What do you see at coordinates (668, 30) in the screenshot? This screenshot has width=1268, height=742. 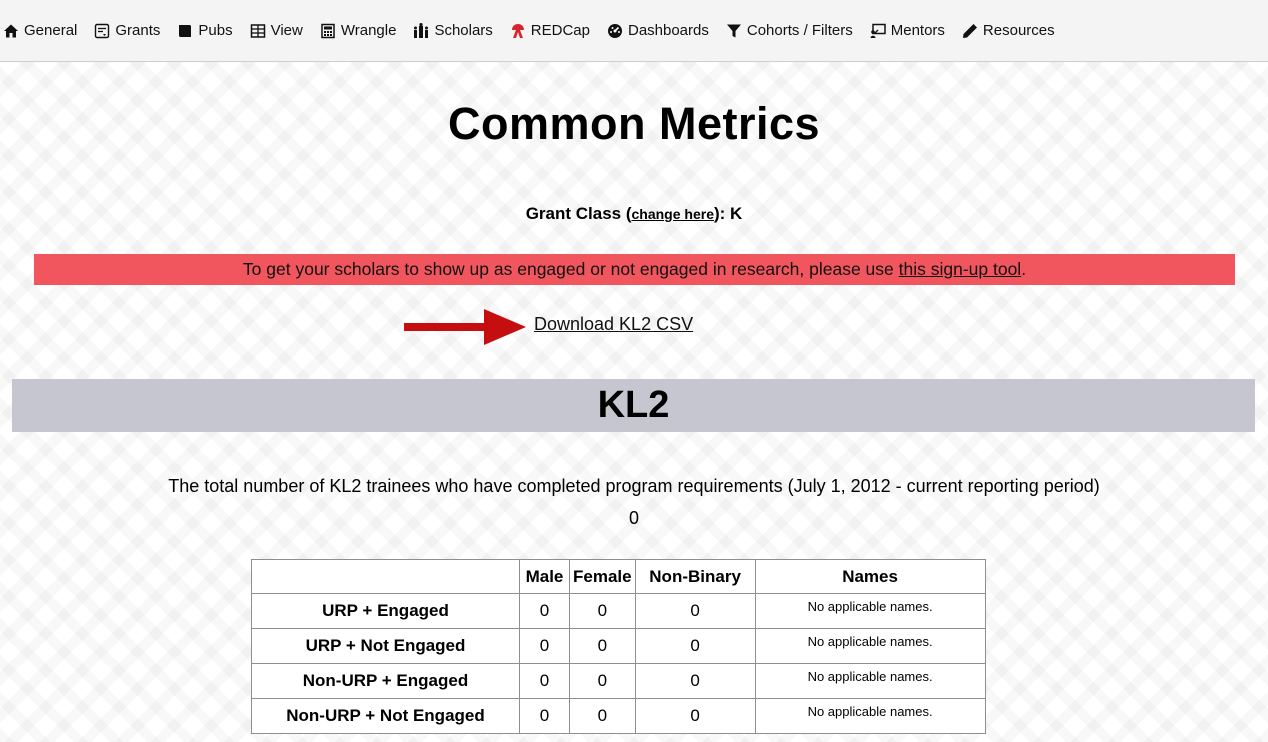 I see `nav-item-label: Dashboards` at bounding box center [668, 30].